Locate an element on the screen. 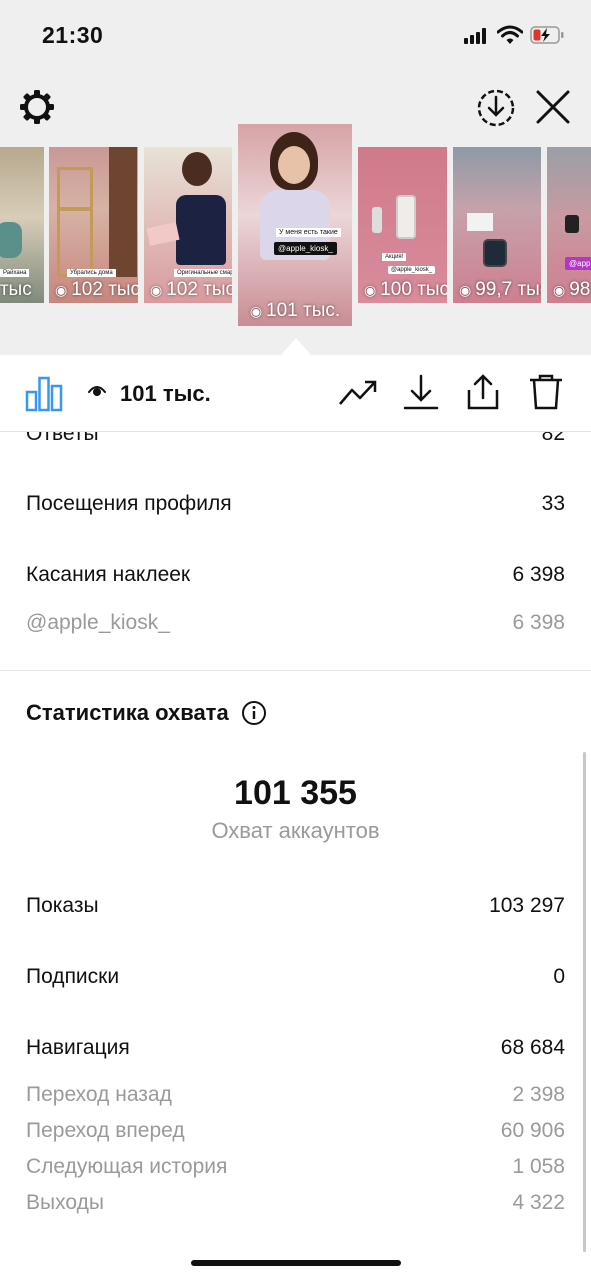 This screenshot has height=1280, width=591. stat-value: 82 is located at coordinates (553, 438).